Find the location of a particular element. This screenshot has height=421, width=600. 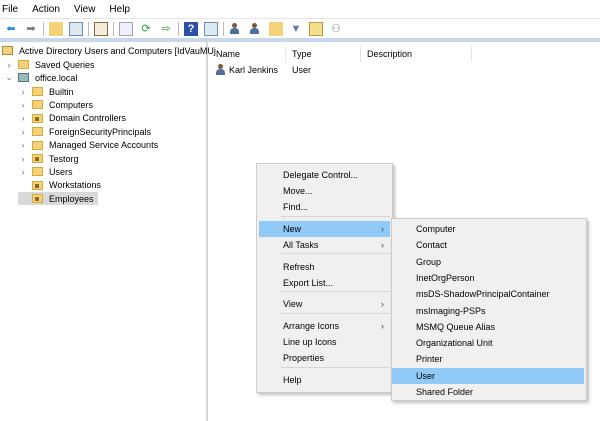

column-header-description: Description is located at coordinates (416, 54).